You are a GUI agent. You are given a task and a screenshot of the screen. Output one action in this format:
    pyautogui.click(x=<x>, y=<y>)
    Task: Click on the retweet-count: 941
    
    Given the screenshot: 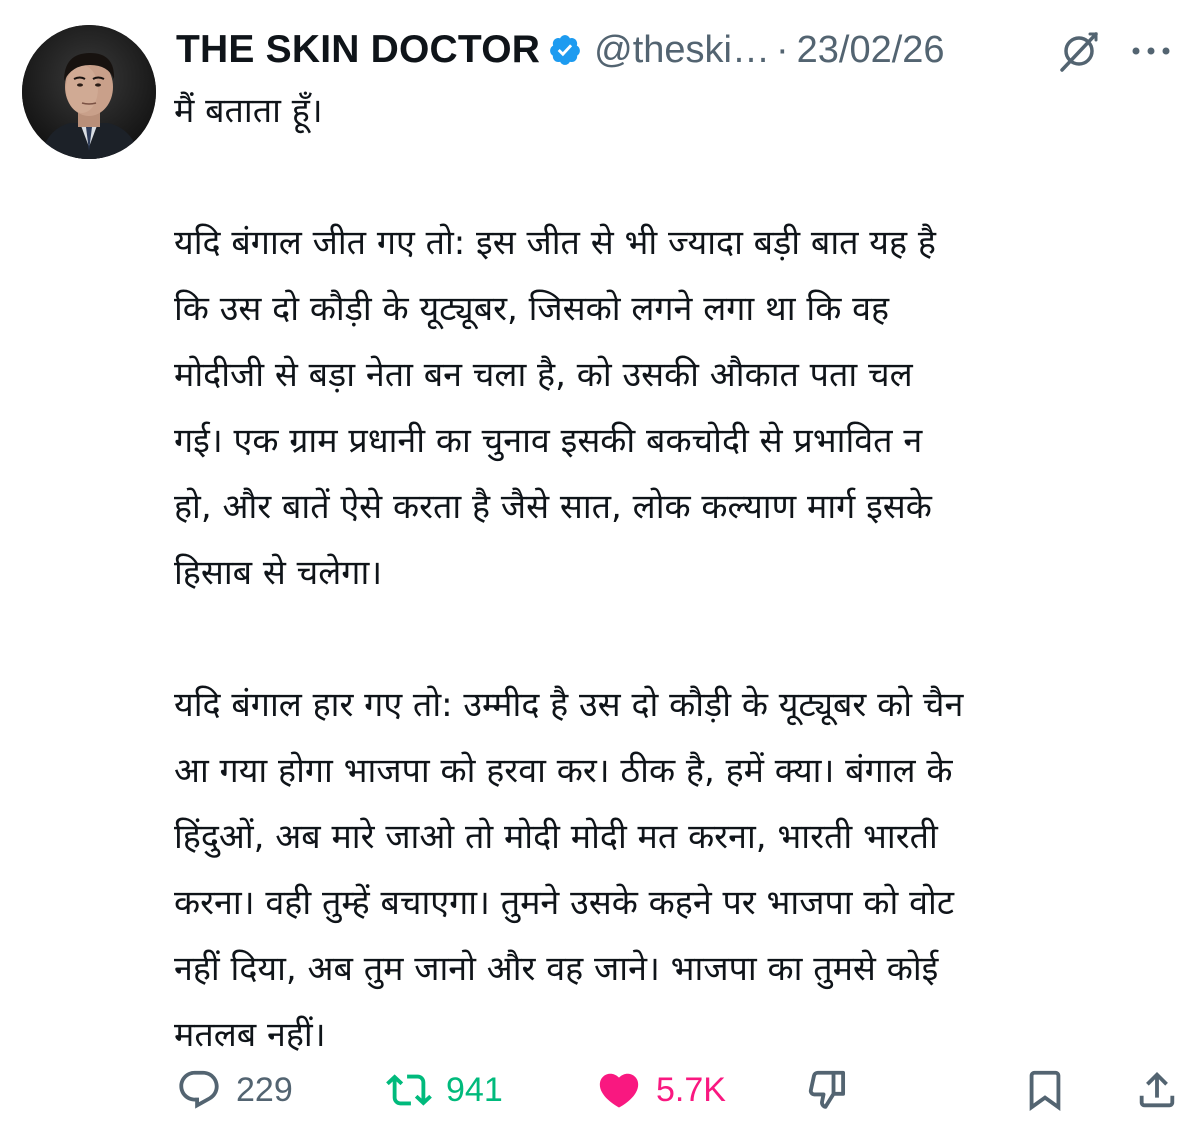 What is the action you would take?
    pyautogui.click(x=474, y=1089)
    